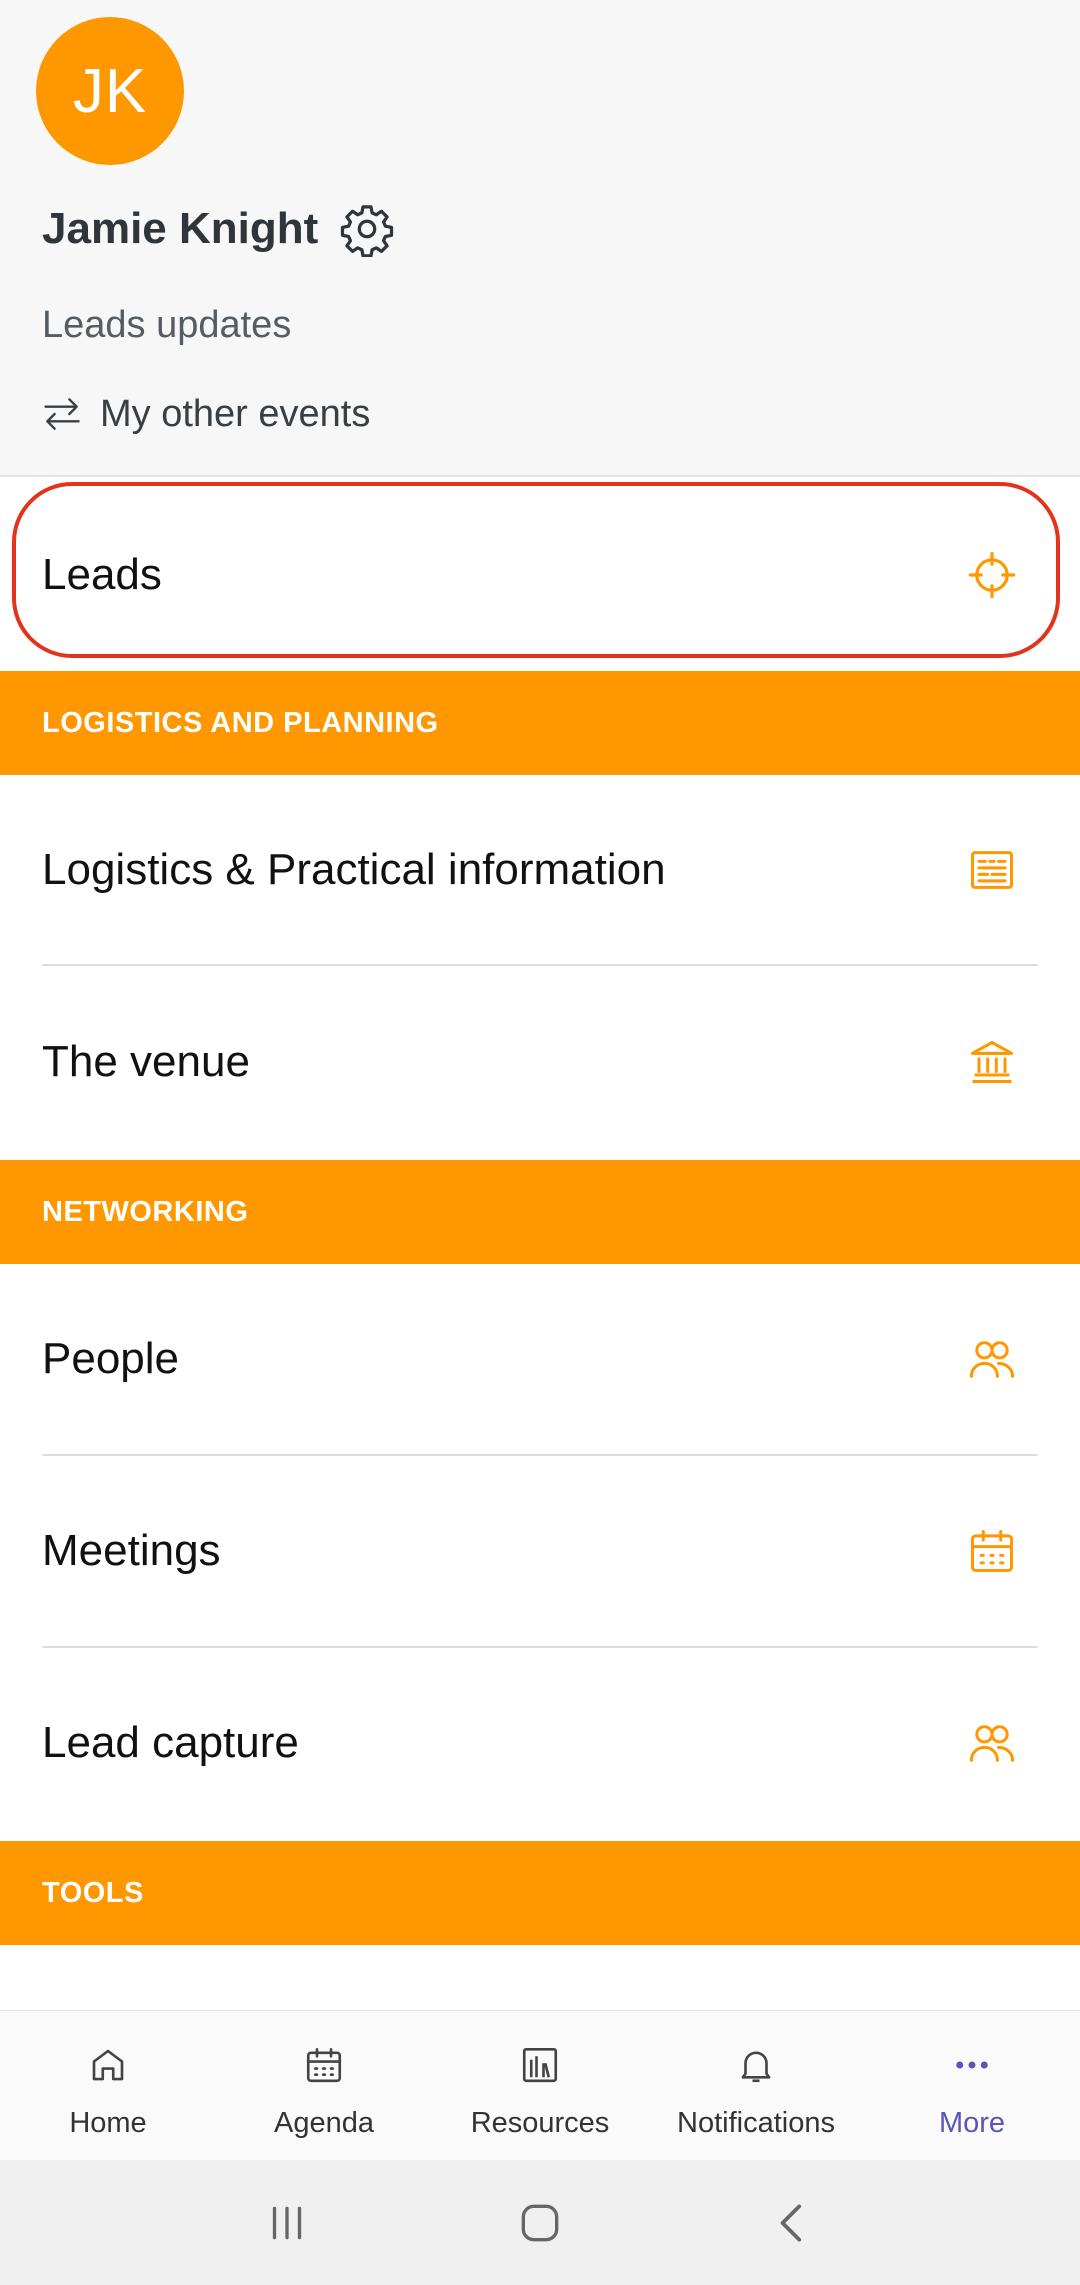  What do you see at coordinates (93, 1892) in the screenshot?
I see `section-title: TOOLS` at bounding box center [93, 1892].